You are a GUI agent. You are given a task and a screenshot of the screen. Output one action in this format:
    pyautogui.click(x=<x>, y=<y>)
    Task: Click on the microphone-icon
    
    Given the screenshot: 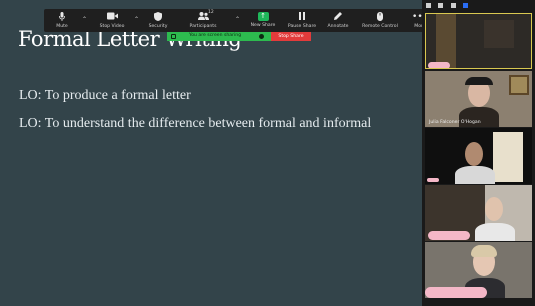 What is the action you would take?
    pyautogui.click(x=62, y=17)
    